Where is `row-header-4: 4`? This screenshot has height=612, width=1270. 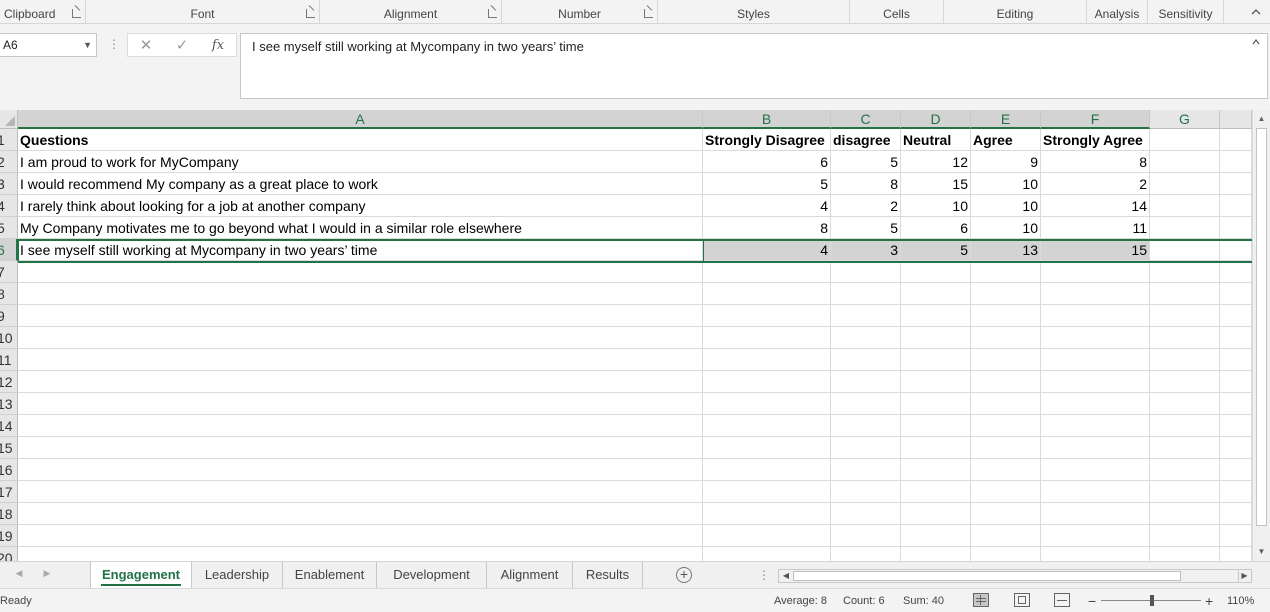 row-header-4: 4 is located at coordinates (9, 206).